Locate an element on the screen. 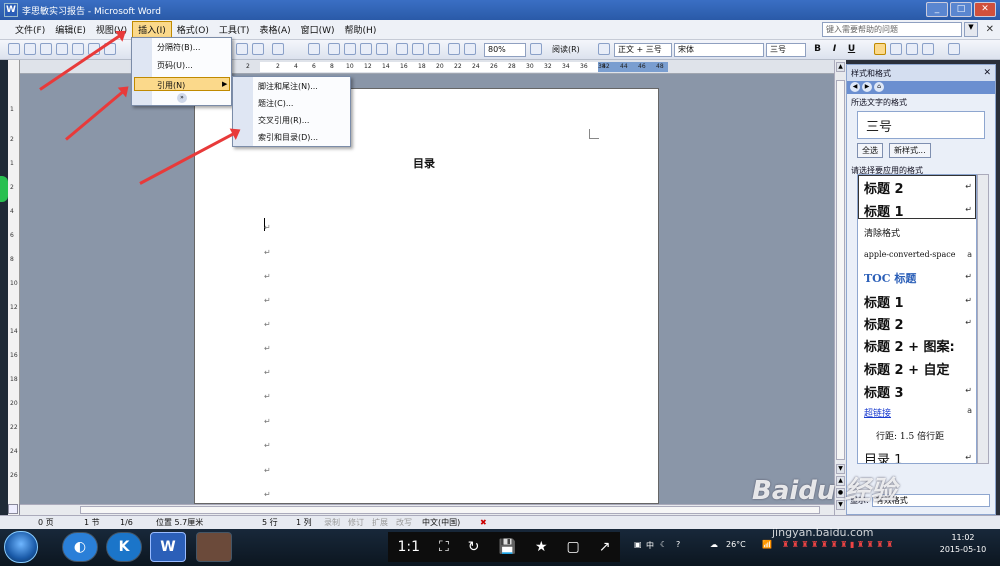 This screenshot has width=1000, height=566. menu-tools: 工具(T) is located at coordinates (234, 29).